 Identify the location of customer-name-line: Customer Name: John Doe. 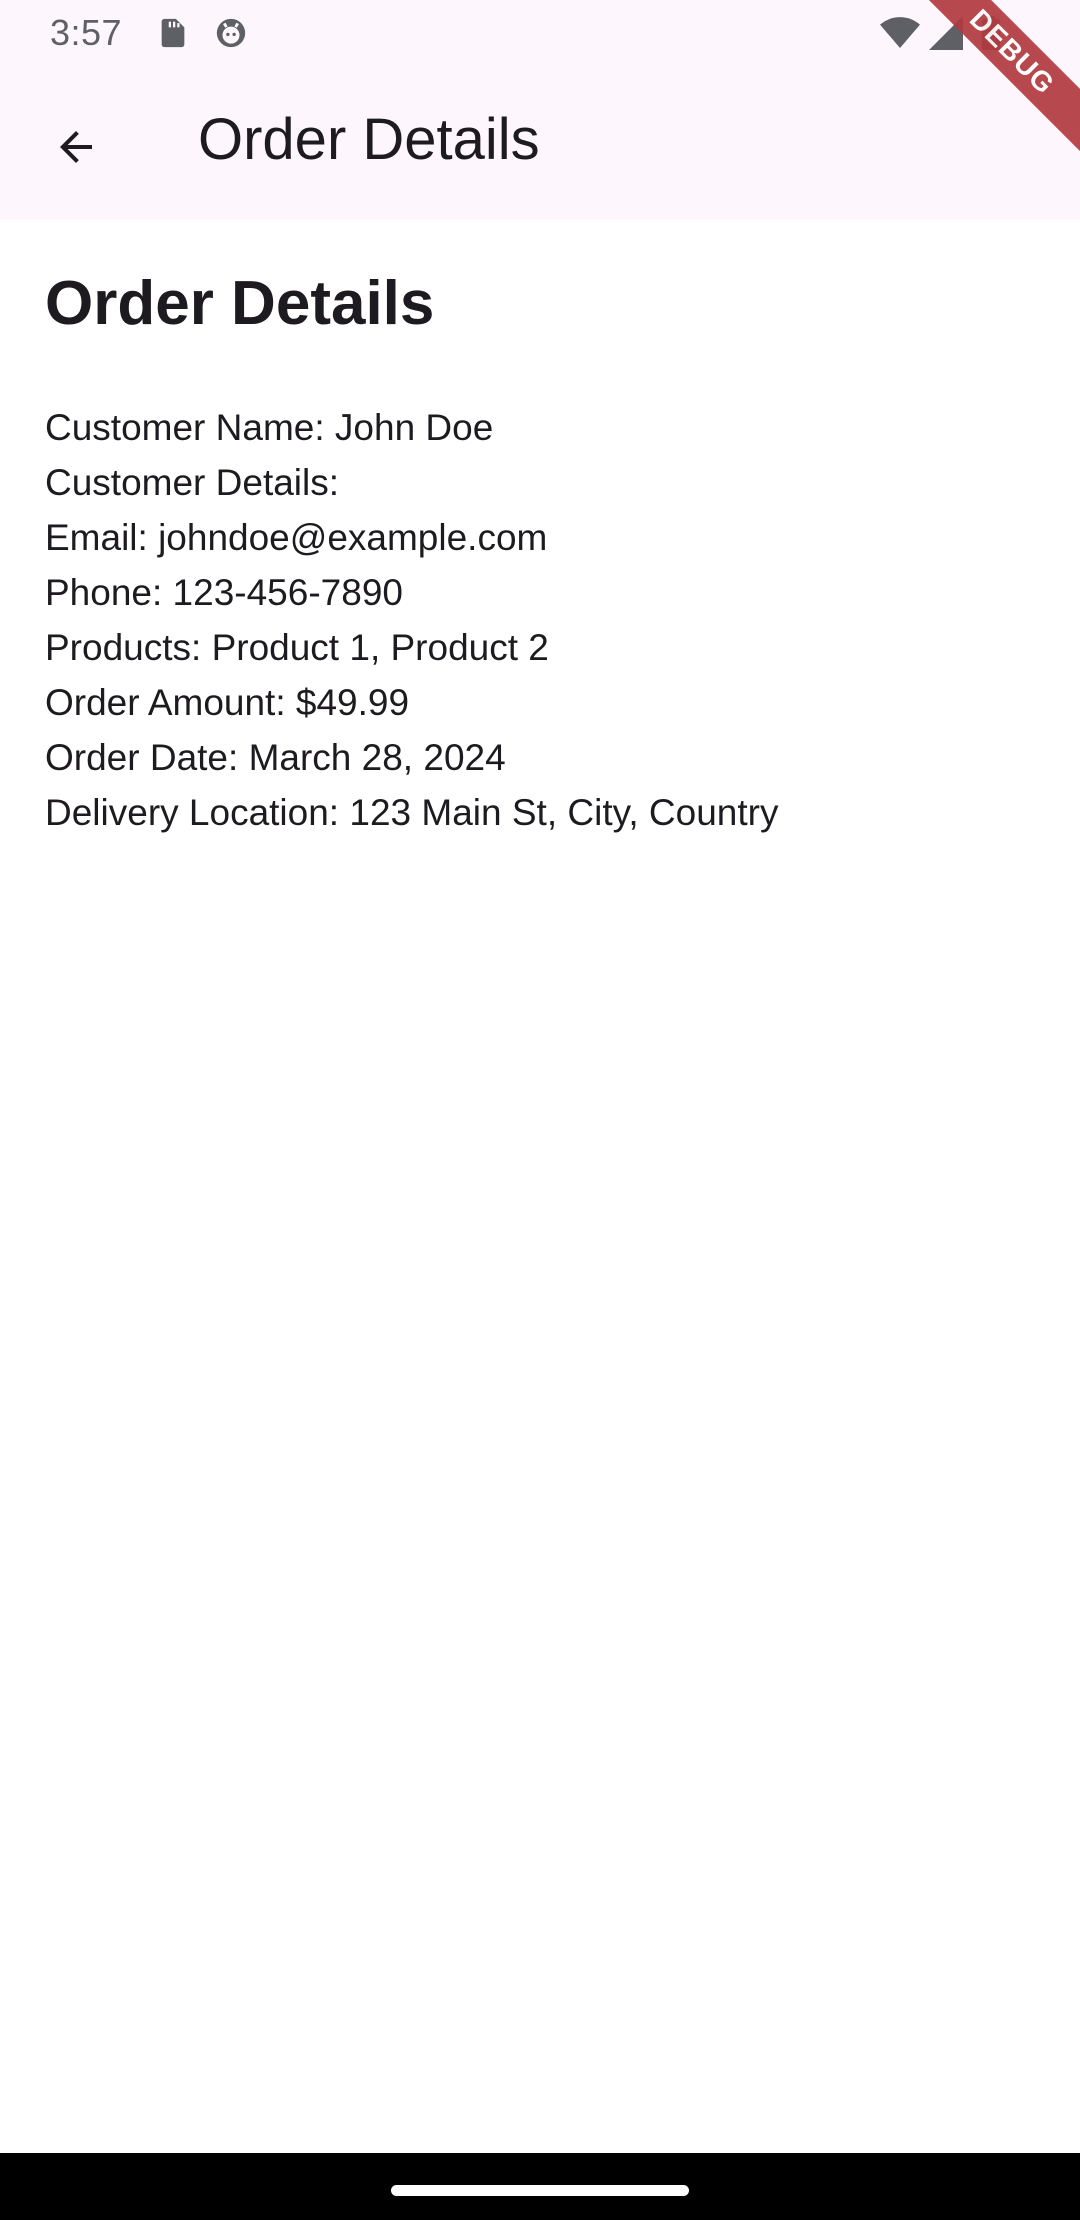
(269, 427).